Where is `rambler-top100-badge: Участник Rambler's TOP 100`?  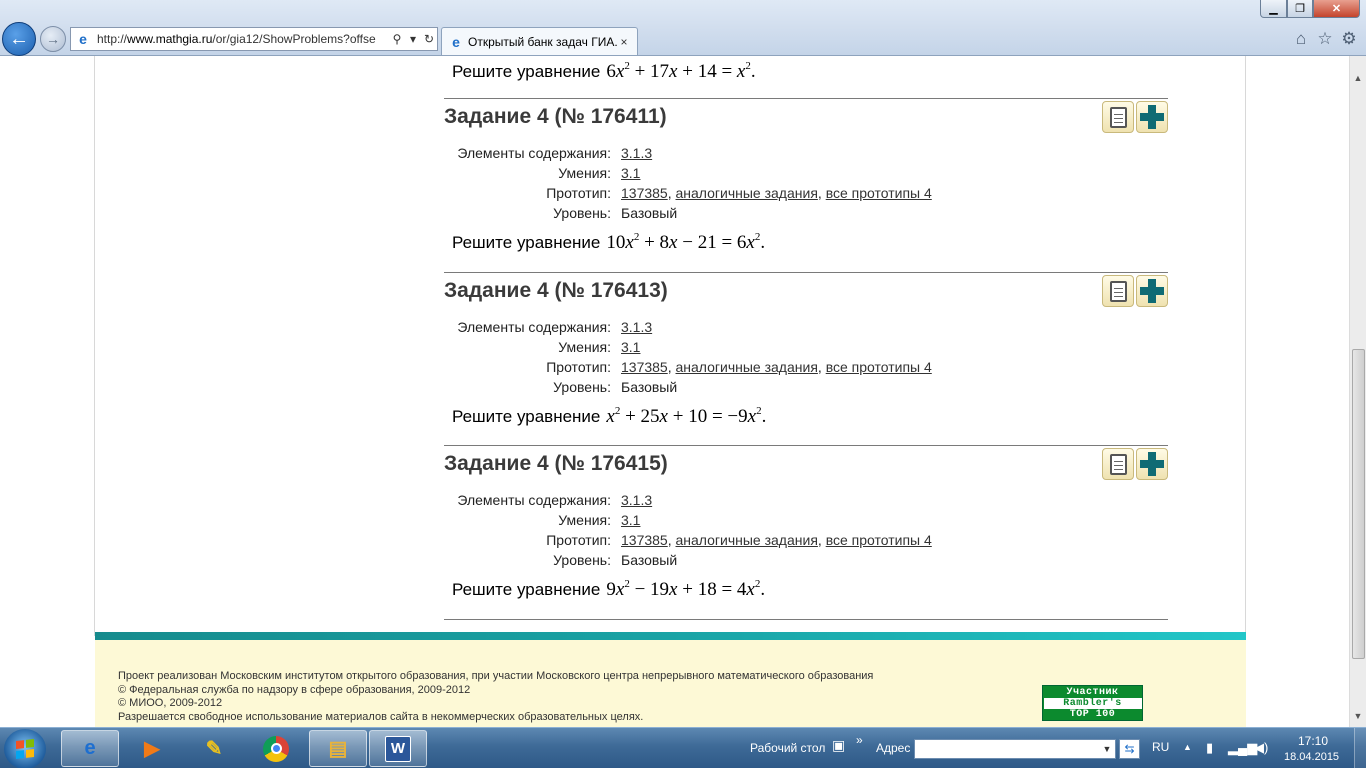
rambler-top100-badge: Участник Rambler's TOP 100 is located at coordinates (1092, 703).